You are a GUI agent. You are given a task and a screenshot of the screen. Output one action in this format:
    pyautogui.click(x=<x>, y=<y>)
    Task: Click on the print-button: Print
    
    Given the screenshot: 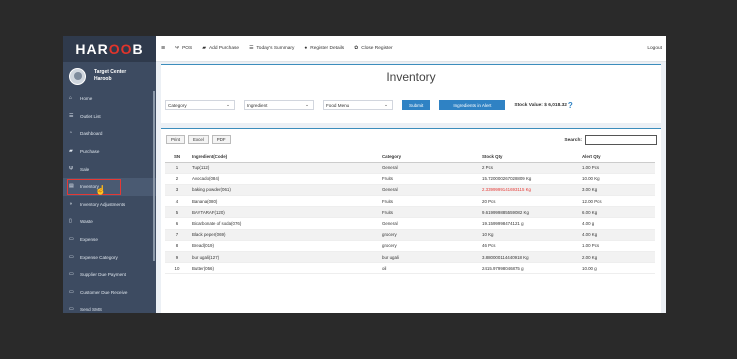 What is the action you would take?
    pyautogui.click(x=176, y=139)
    